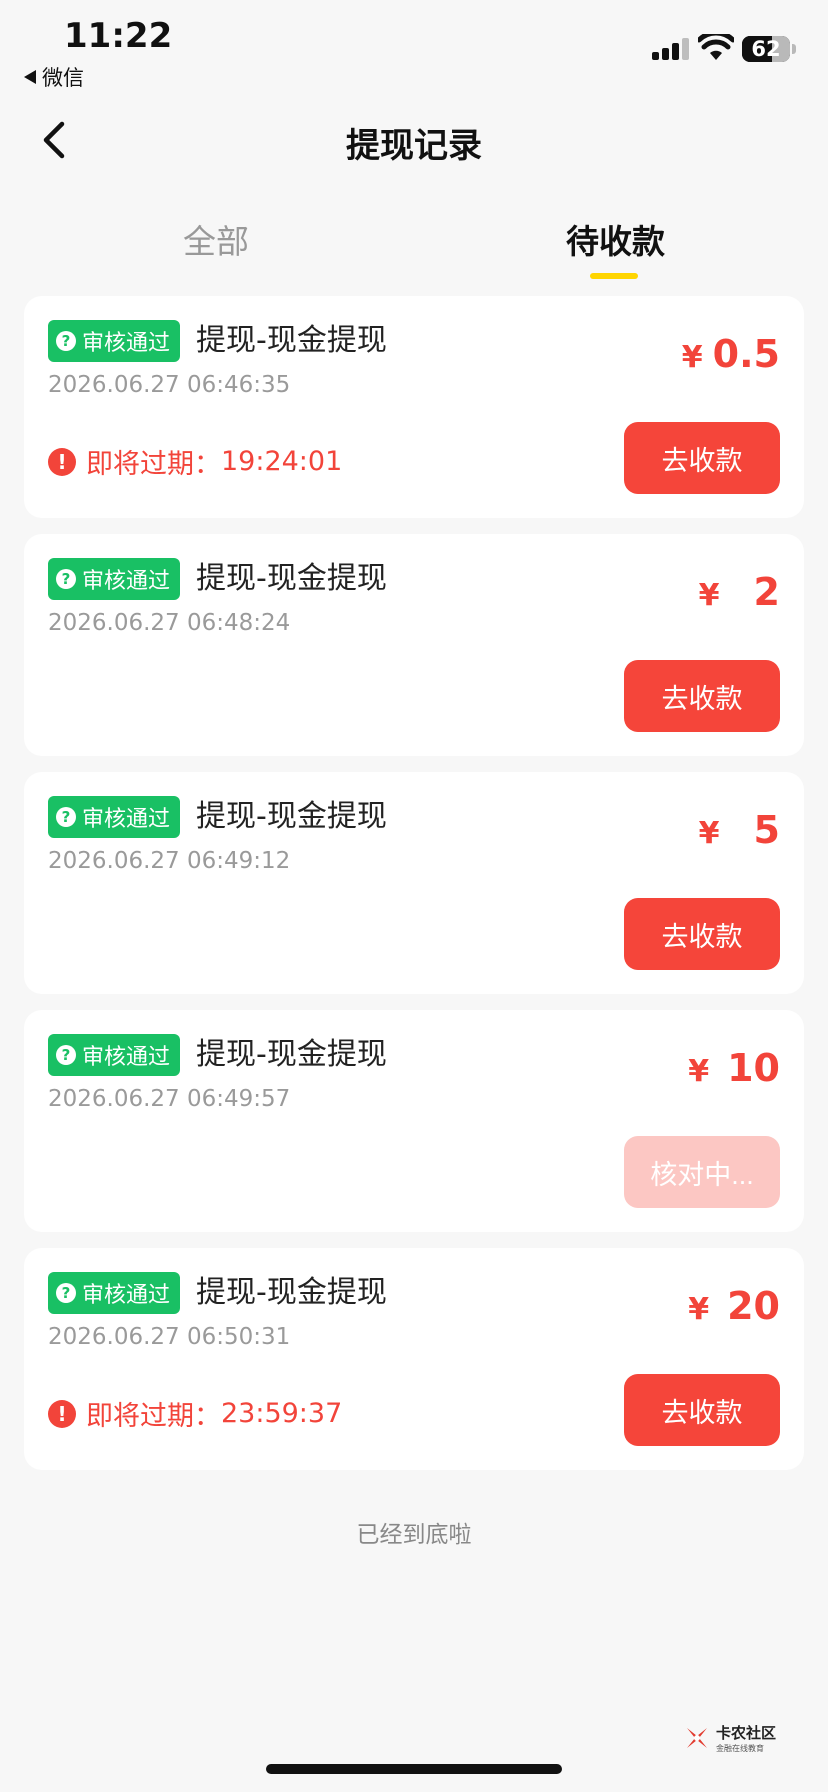  What do you see at coordinates (216, 239) in the screenshot?
I see `tab-all: 全部` at bounding box center [216, 239].